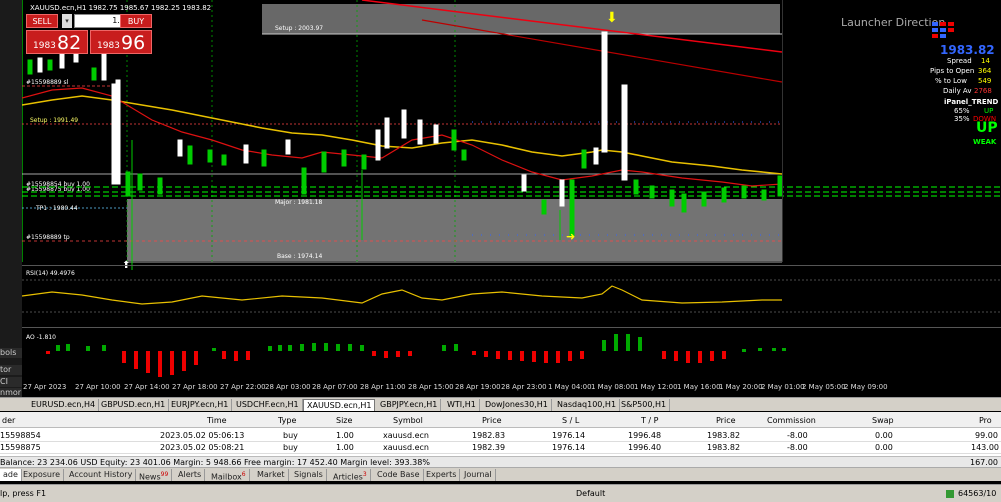  What do you see at coordinates (462, 405) in the screenshot?
I see `tab-wti: WTI,H1` at bounding box center [462, 405].